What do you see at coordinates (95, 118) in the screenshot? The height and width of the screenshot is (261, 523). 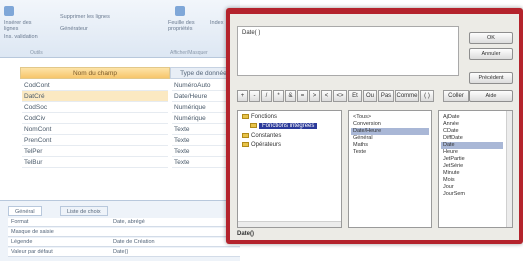 I see `field-name: CodCiv` at bounding box center [95, 118].